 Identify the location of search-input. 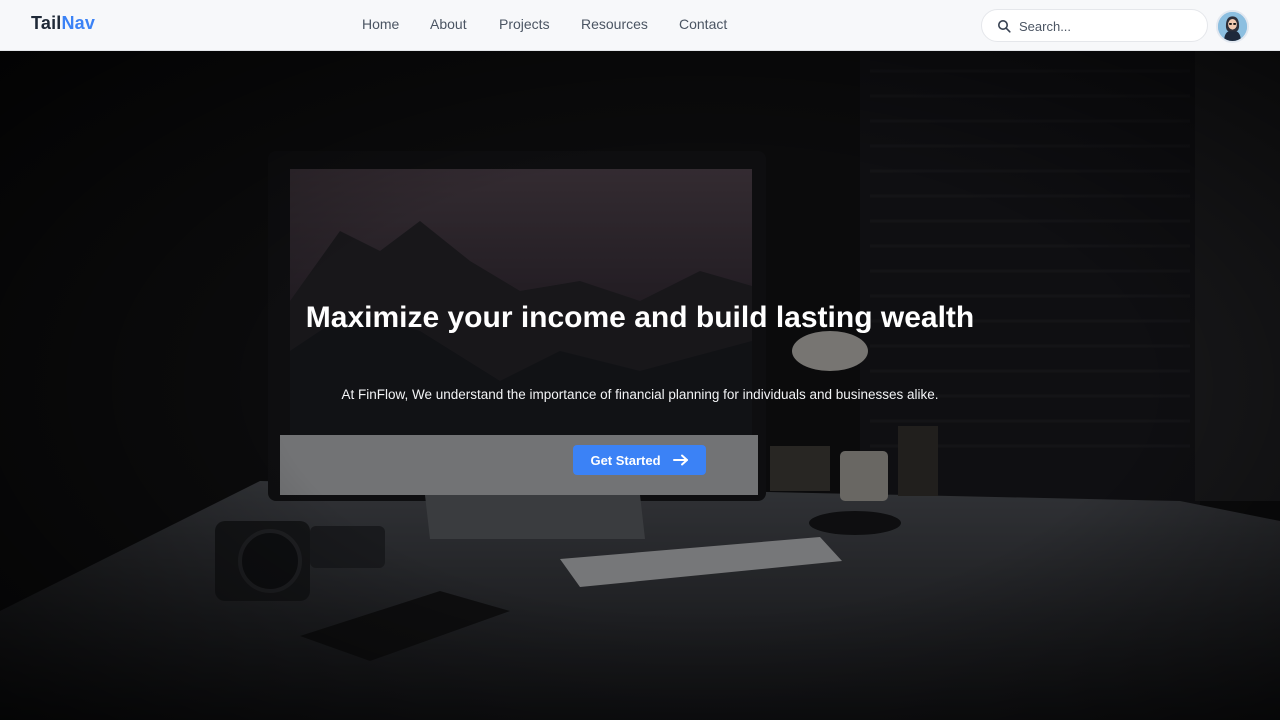
(1106, 26).